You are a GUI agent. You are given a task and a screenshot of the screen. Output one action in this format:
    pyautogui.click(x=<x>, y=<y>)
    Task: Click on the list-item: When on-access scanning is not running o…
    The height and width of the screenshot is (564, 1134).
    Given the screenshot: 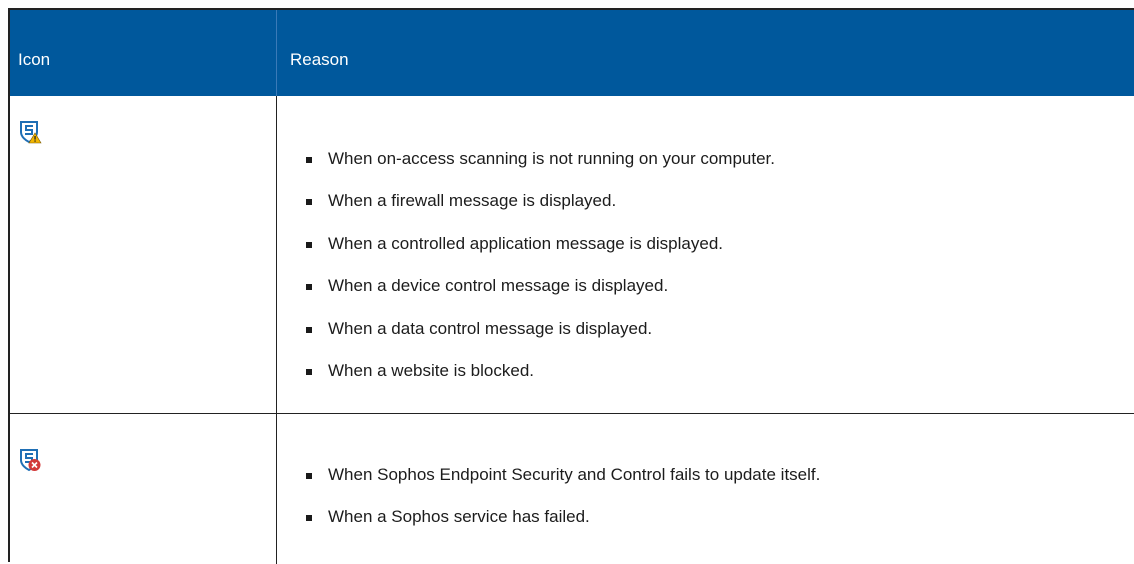 What is the action you would take?
    pyautogui.click(x=540, y=159)
    